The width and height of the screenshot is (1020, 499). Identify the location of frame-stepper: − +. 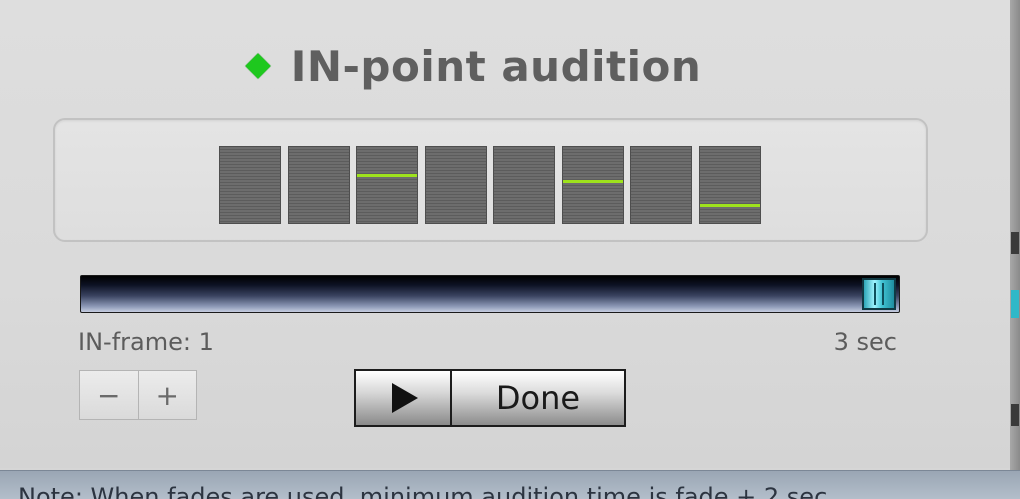
(138, 395).